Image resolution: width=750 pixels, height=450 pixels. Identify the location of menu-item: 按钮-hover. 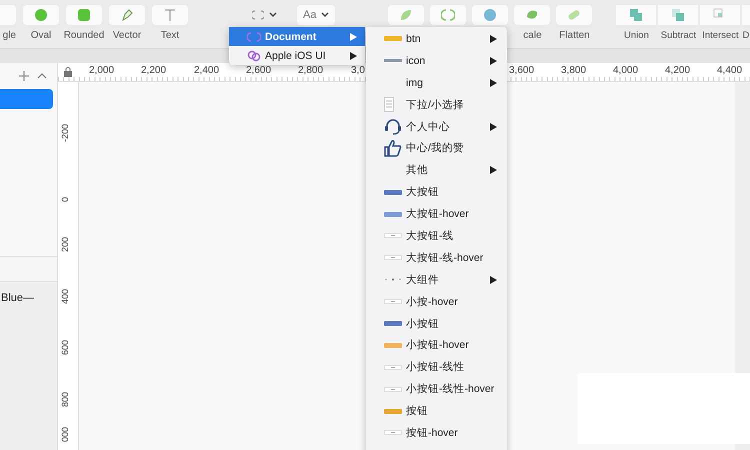
(436, 433).